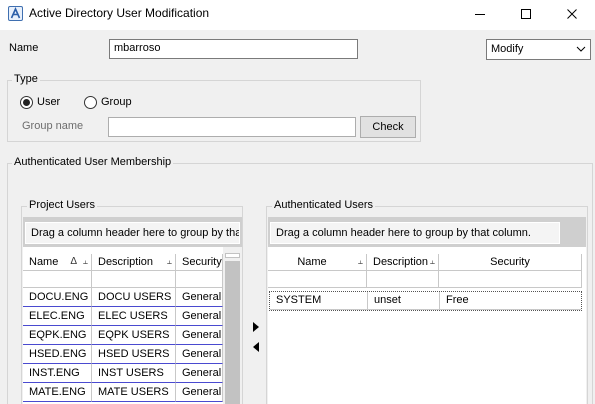 The height and width of the screenshot is (404, 595). I want to click on remove-from-authenticated-button, so click(256, 347).